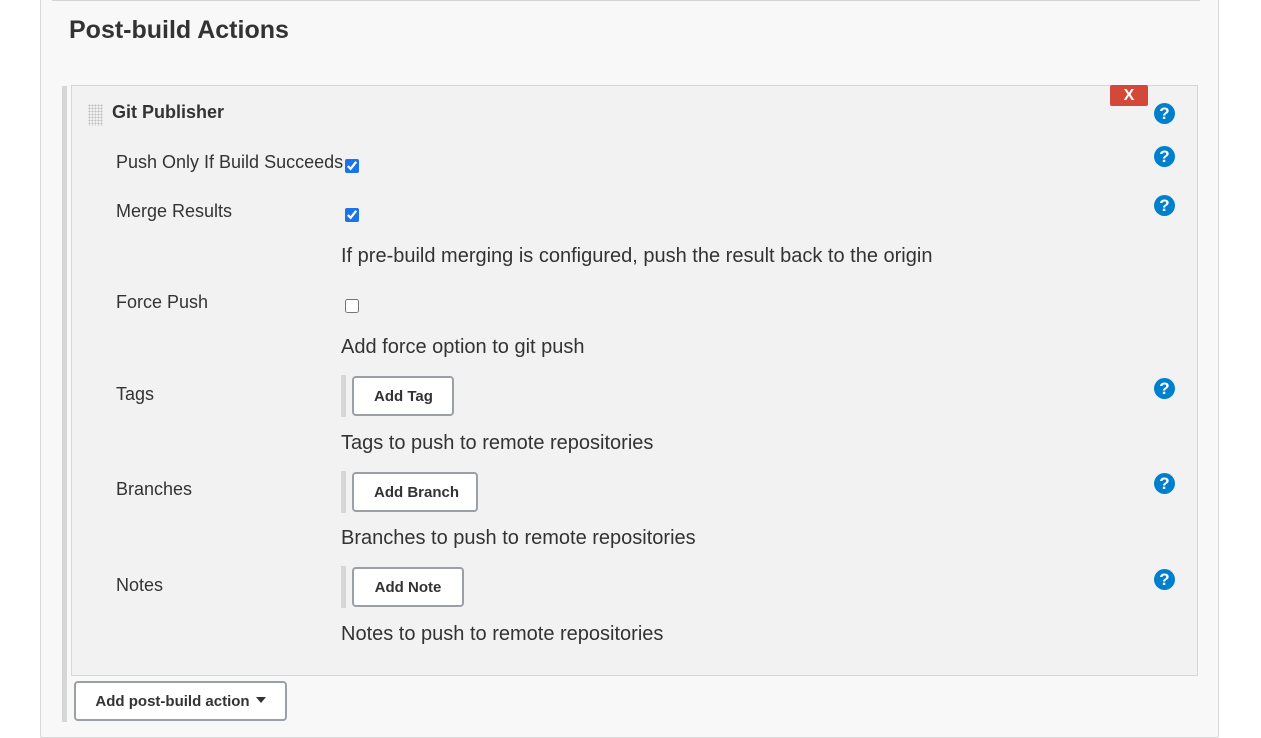 This screenshot has width=1261, height=738. I want to click on push-only-if-build-succeeds-checkbox, so click(352, 166).